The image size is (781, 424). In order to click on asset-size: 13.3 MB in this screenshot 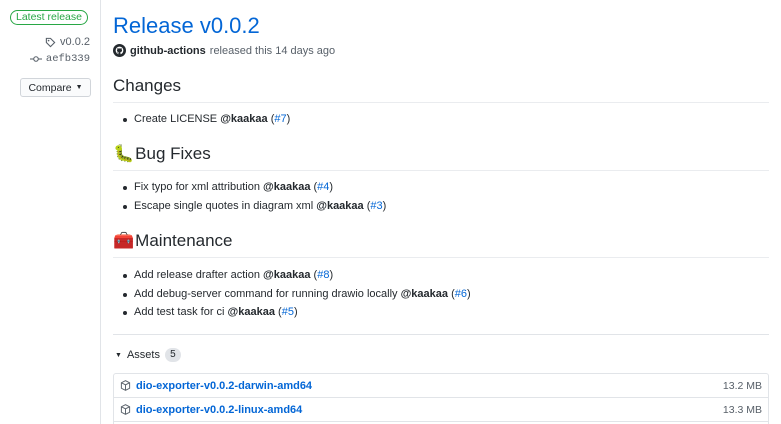, I will do `click(742, 409)`.